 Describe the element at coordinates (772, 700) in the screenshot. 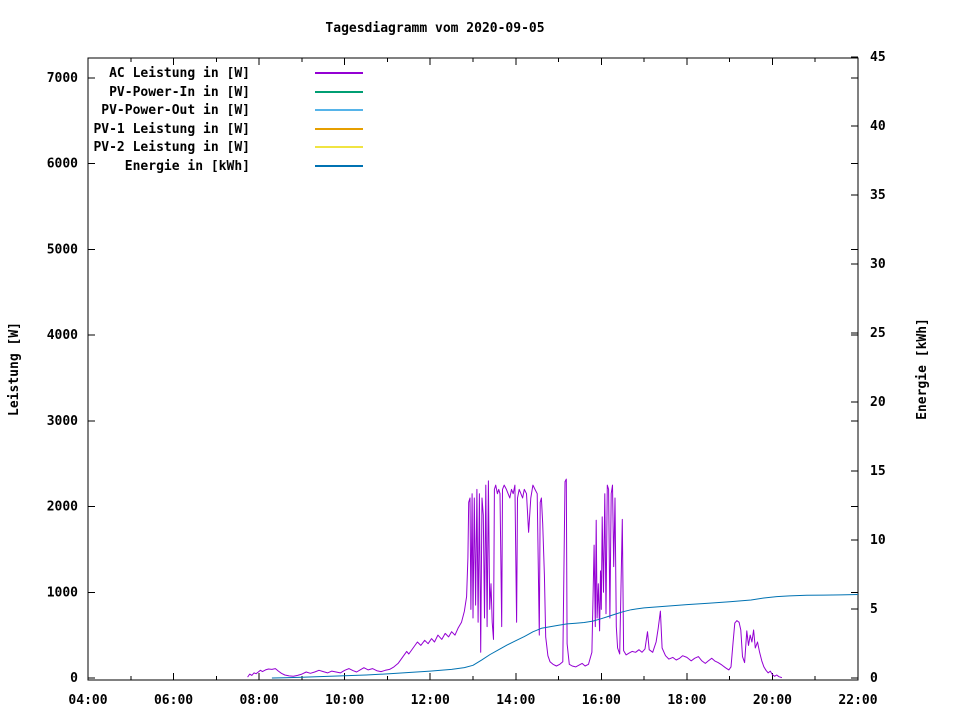

I see `x-tick-label: 20:00` at that location.